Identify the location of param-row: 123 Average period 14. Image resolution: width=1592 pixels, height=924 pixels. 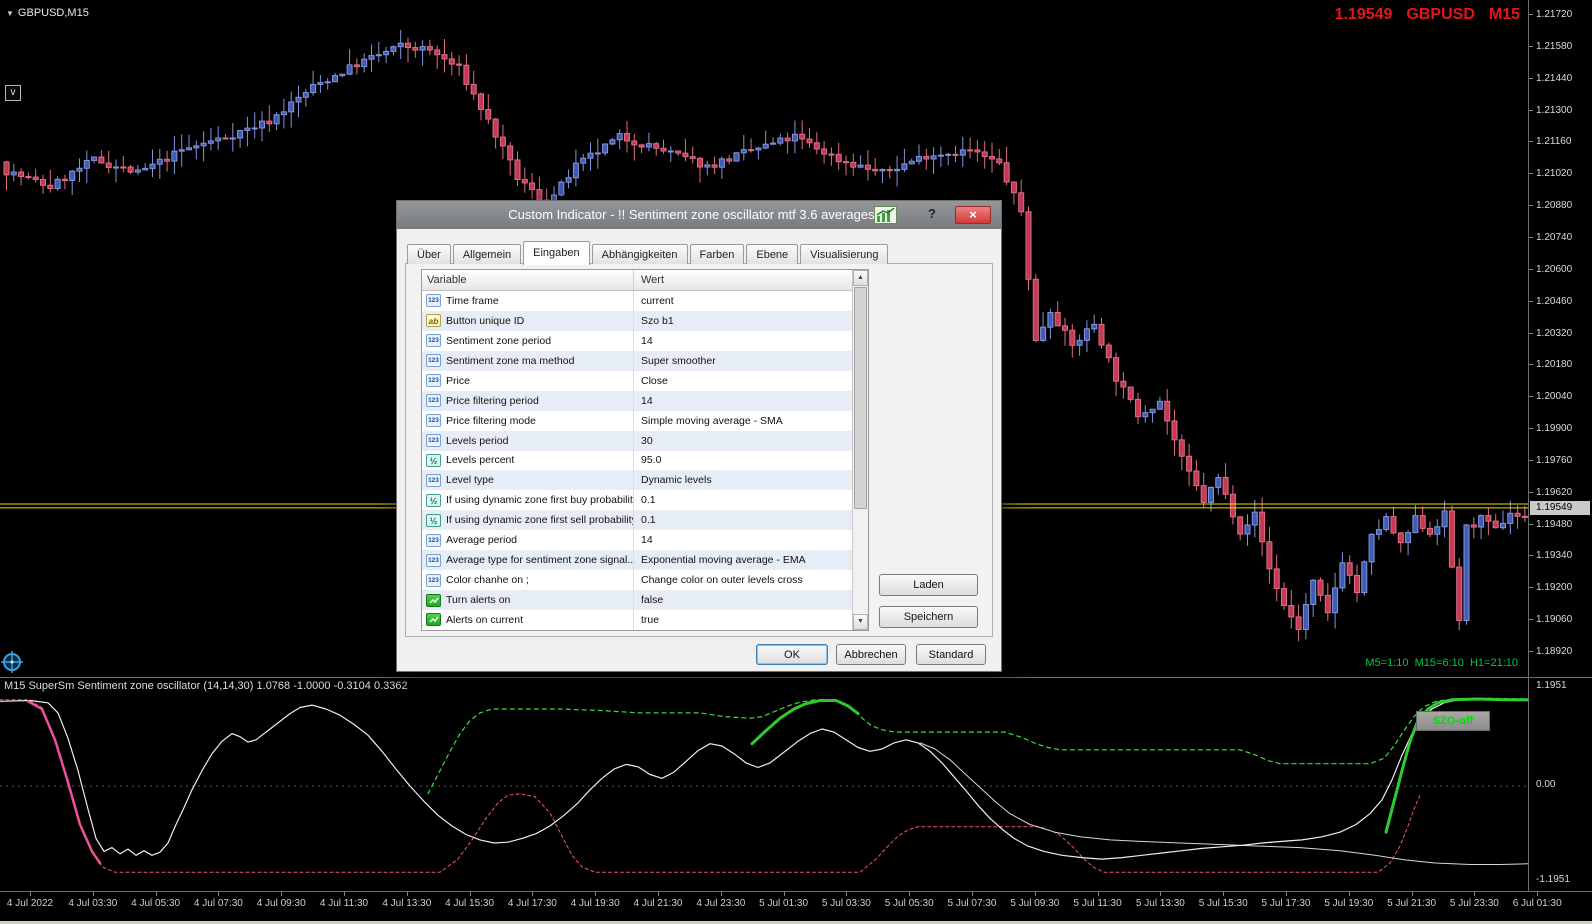
(637, 540).